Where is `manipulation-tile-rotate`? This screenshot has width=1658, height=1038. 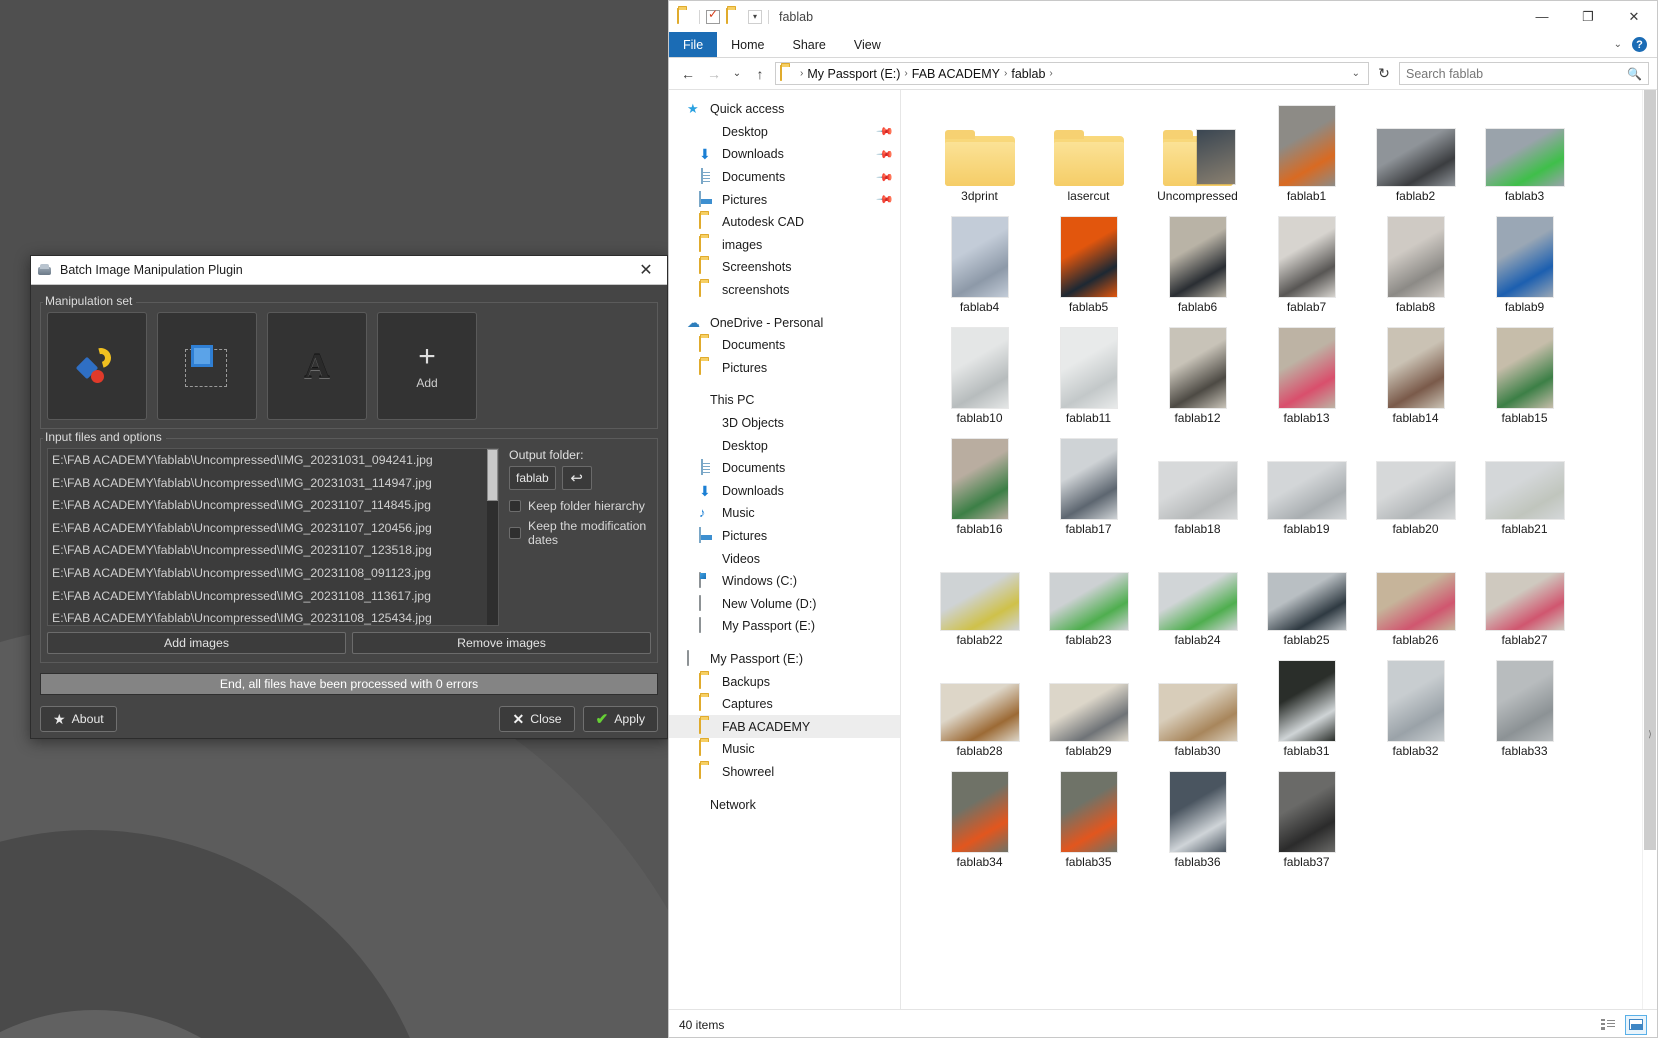
manipulation-tile-rotate is located at coordinates (97, 366).